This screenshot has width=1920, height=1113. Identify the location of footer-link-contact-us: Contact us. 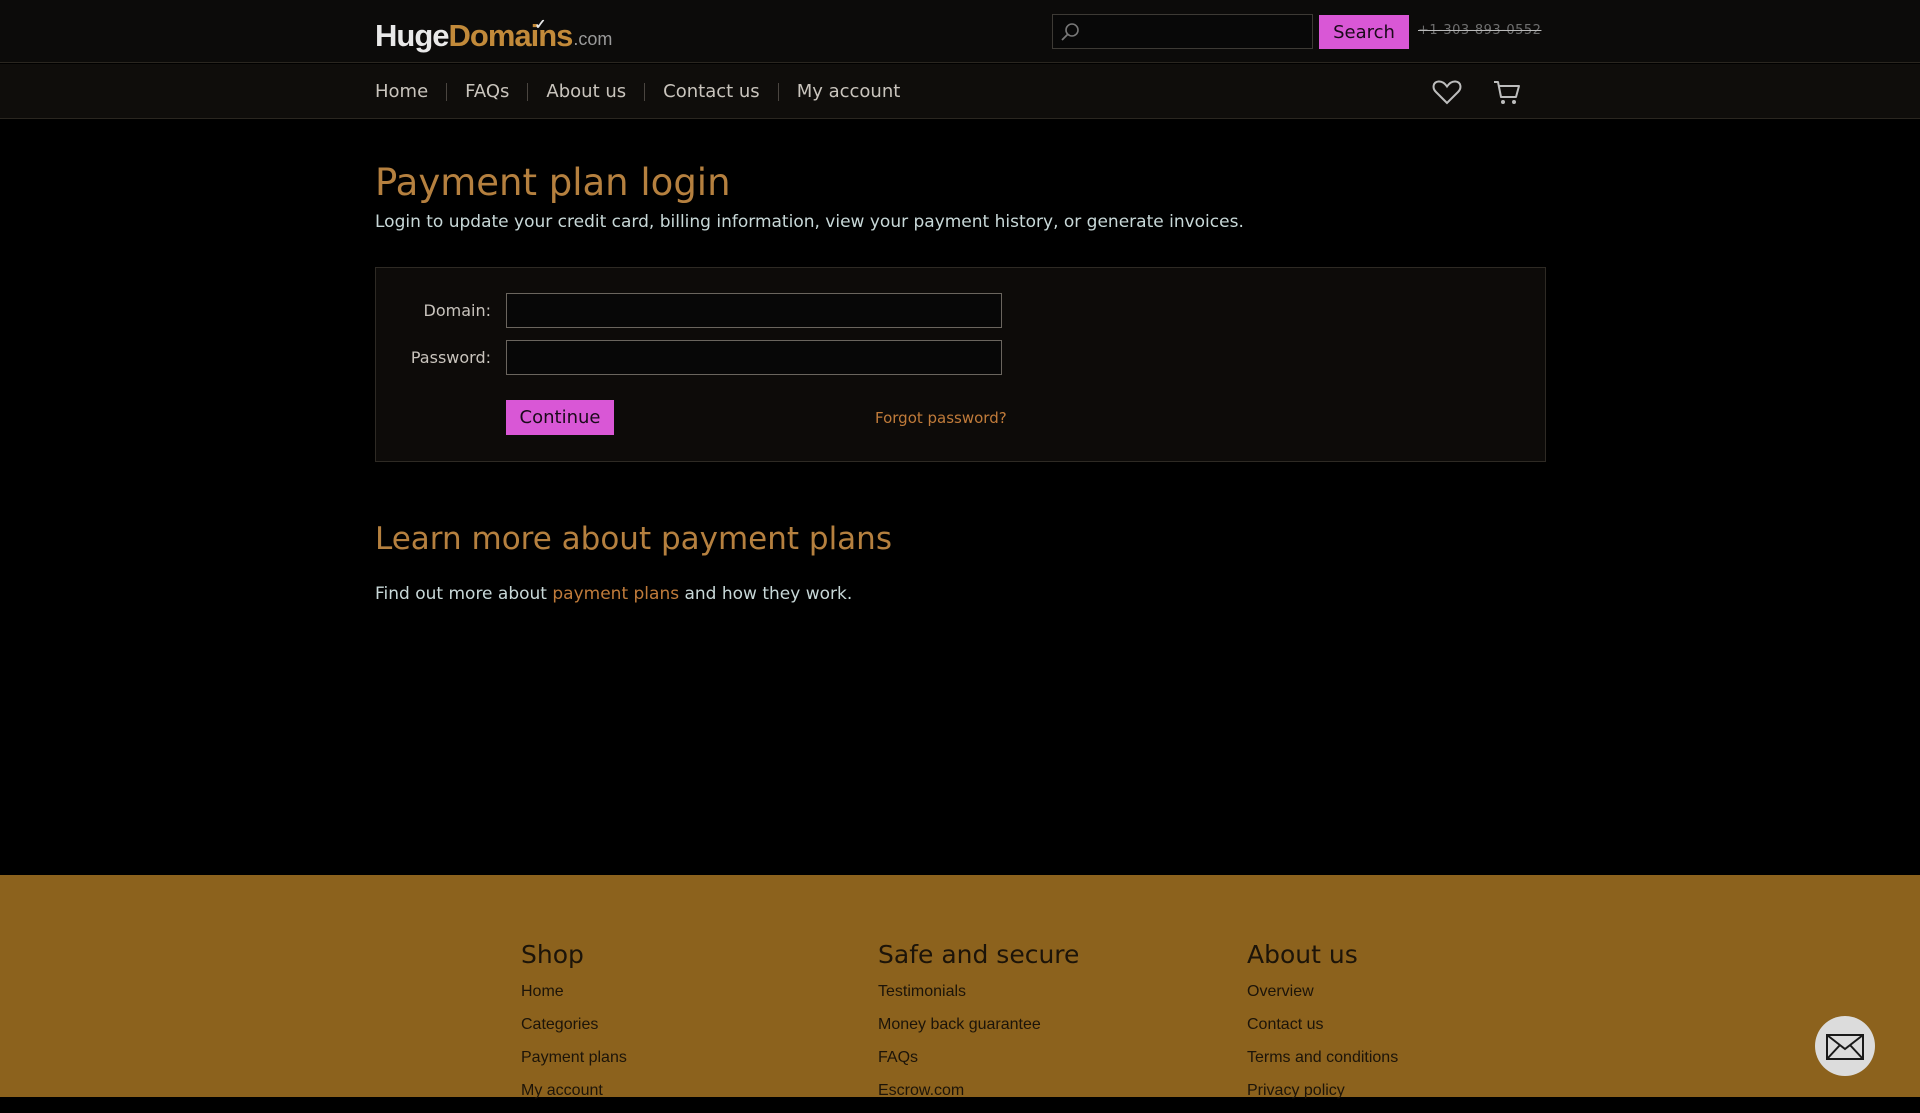
(1322, 1030).